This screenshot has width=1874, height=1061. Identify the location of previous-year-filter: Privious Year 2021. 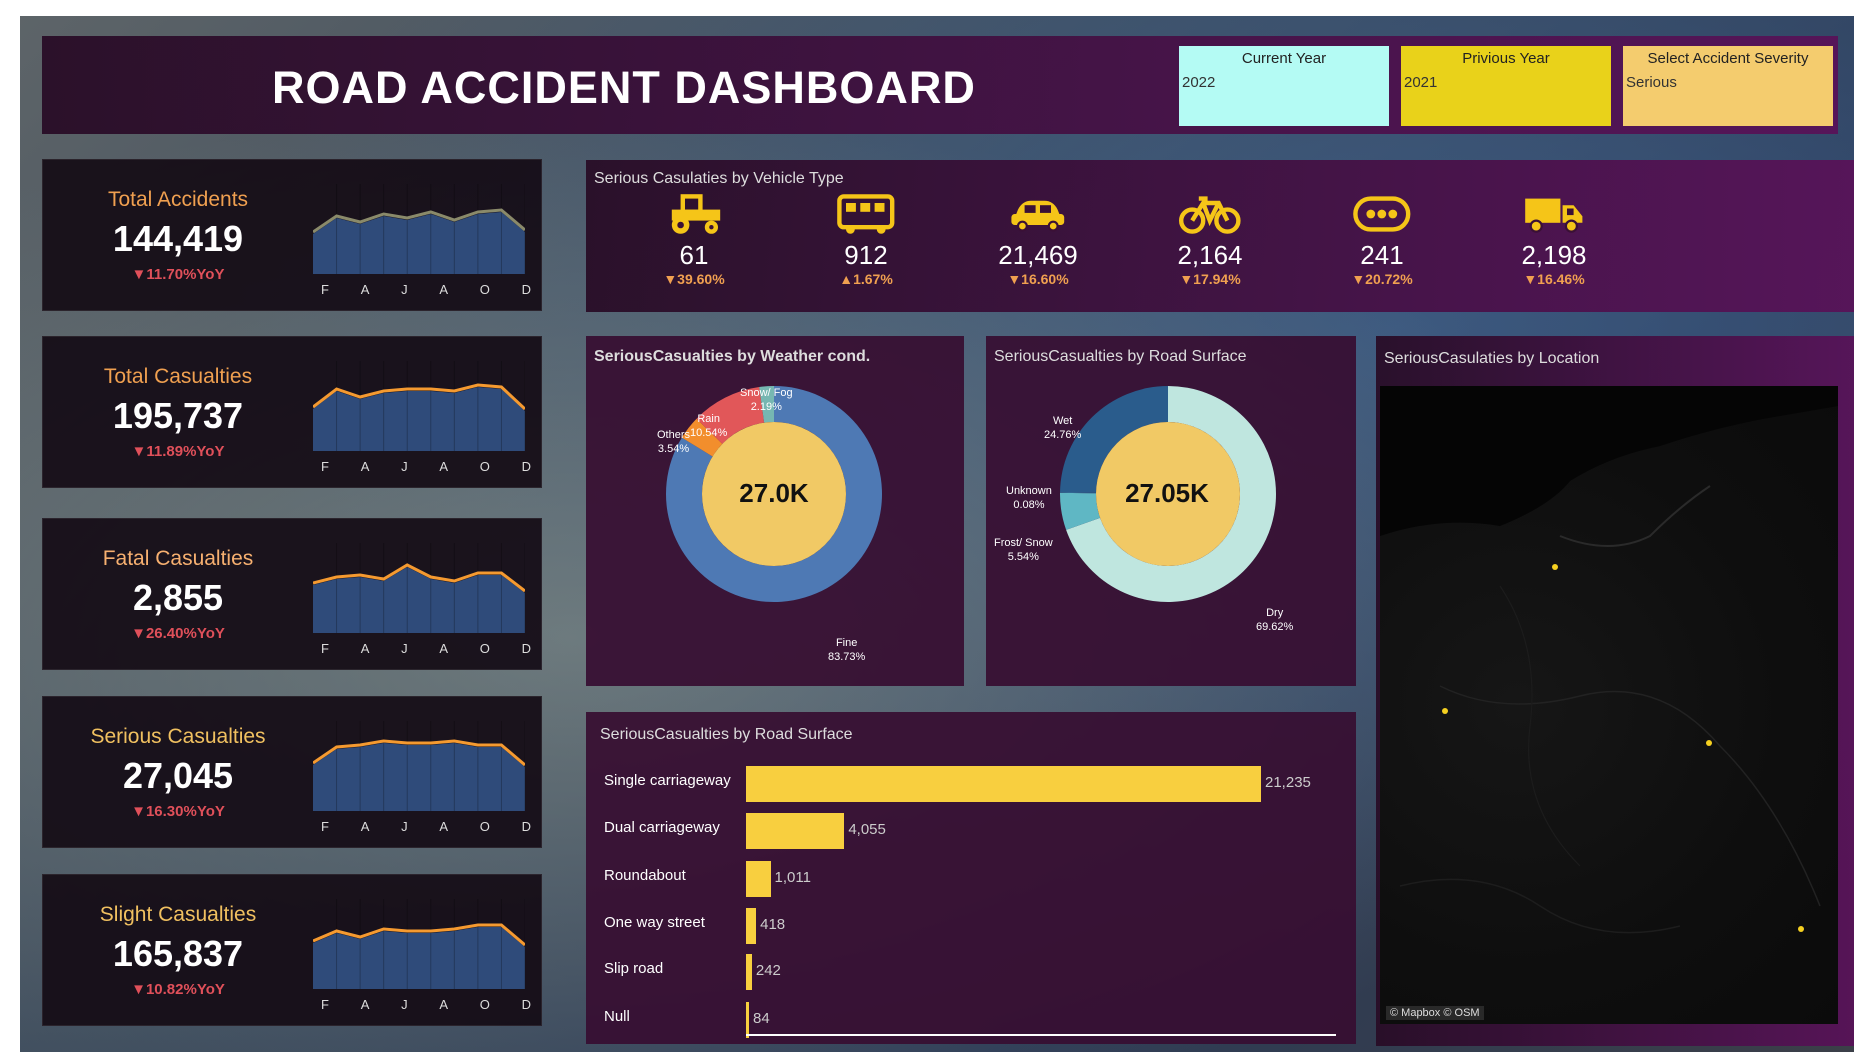
(1506, 86).